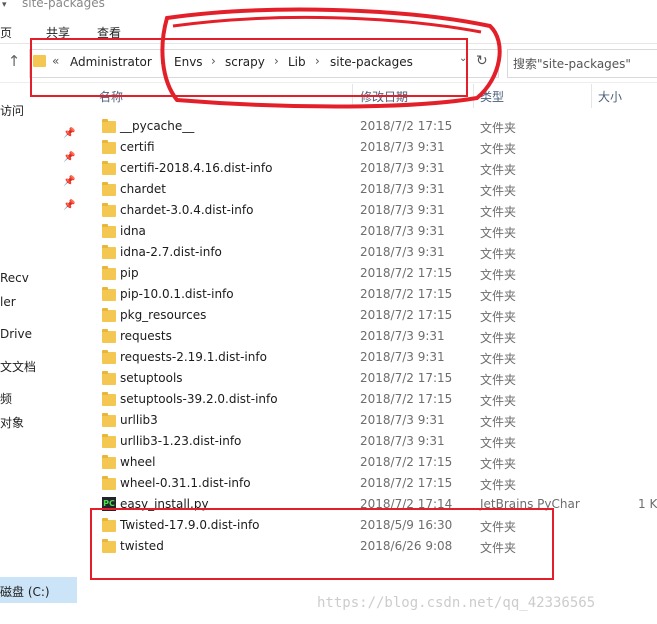  I want to click on sidebar-item-drive-c-label: 磁盘 (C:), so click(25, 592).